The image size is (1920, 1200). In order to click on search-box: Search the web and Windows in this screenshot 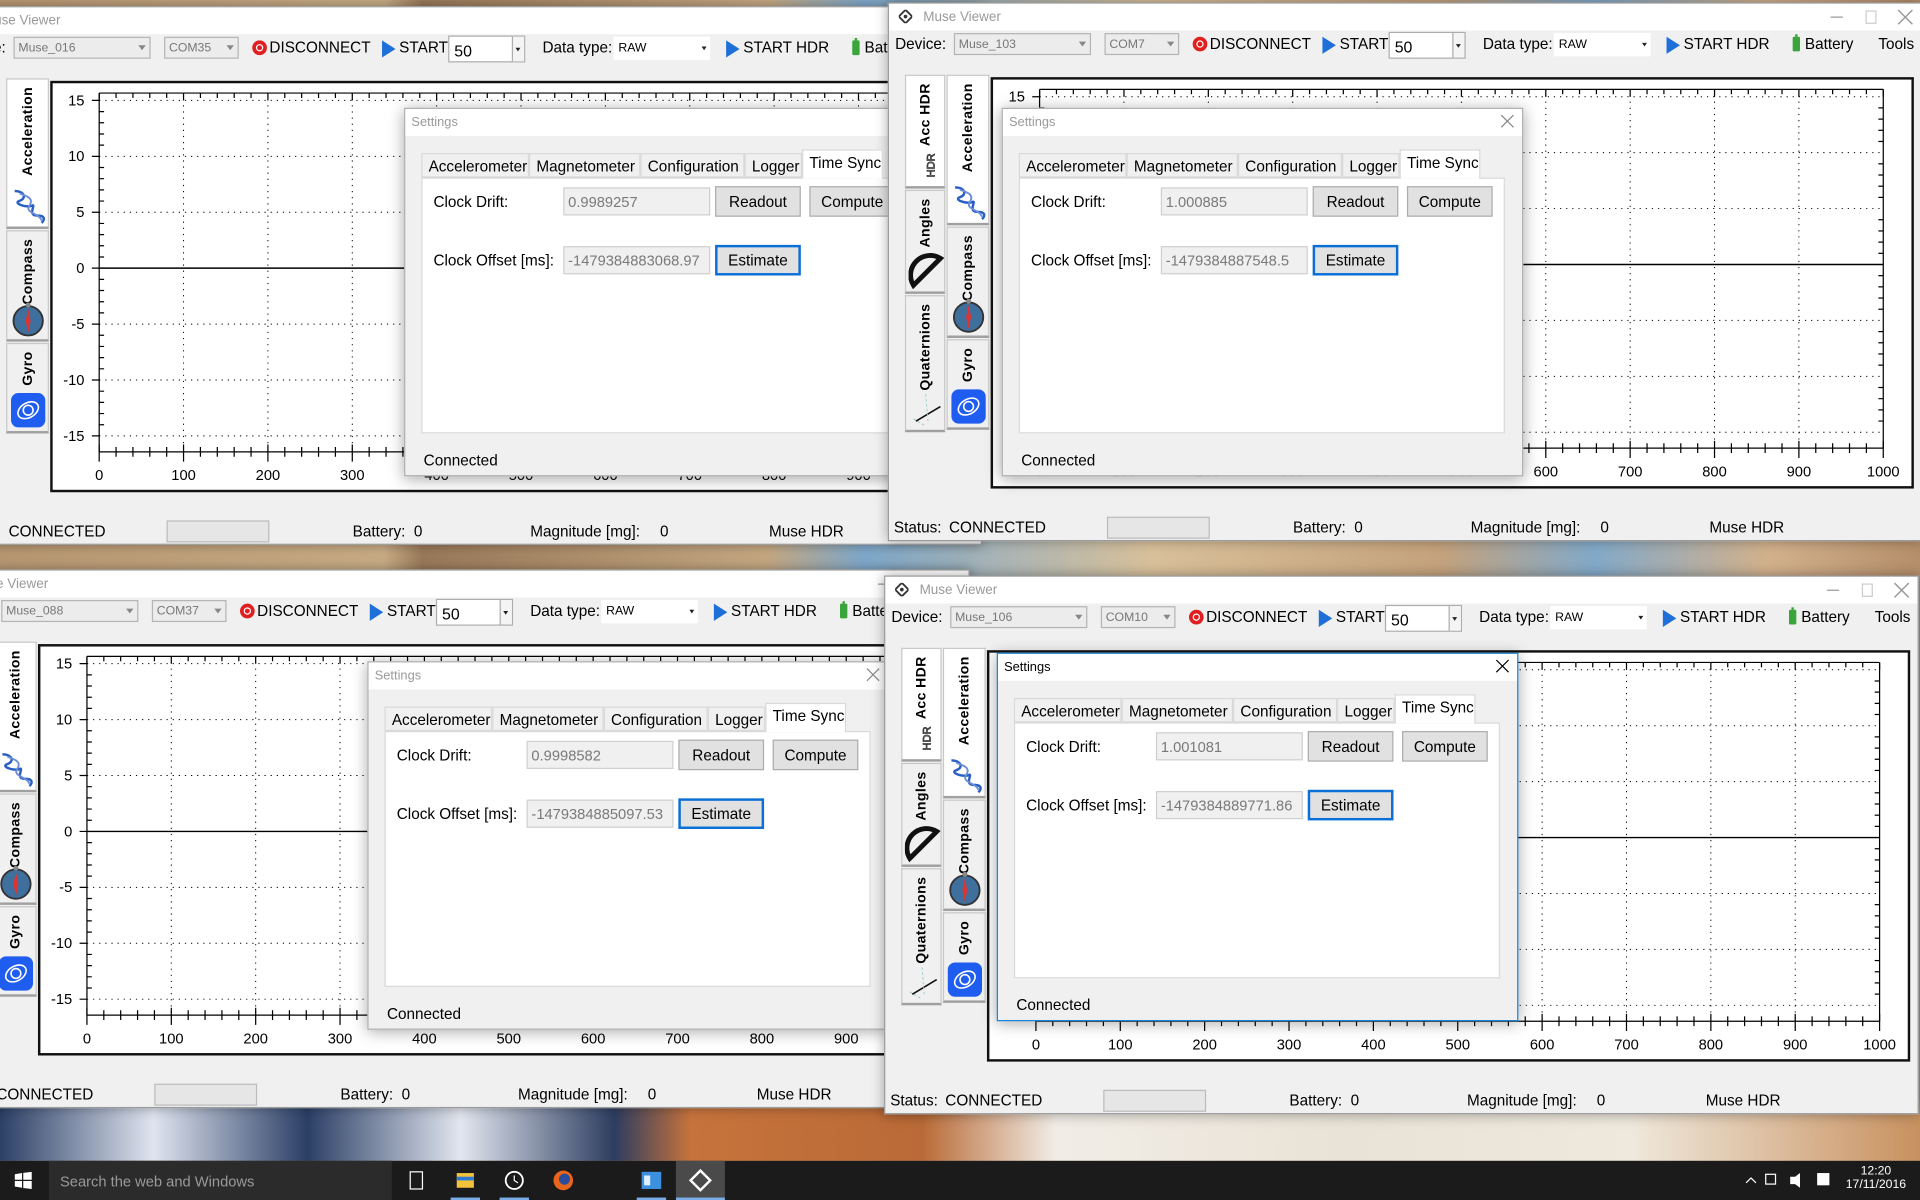, I will do `click(220, 1180)`.